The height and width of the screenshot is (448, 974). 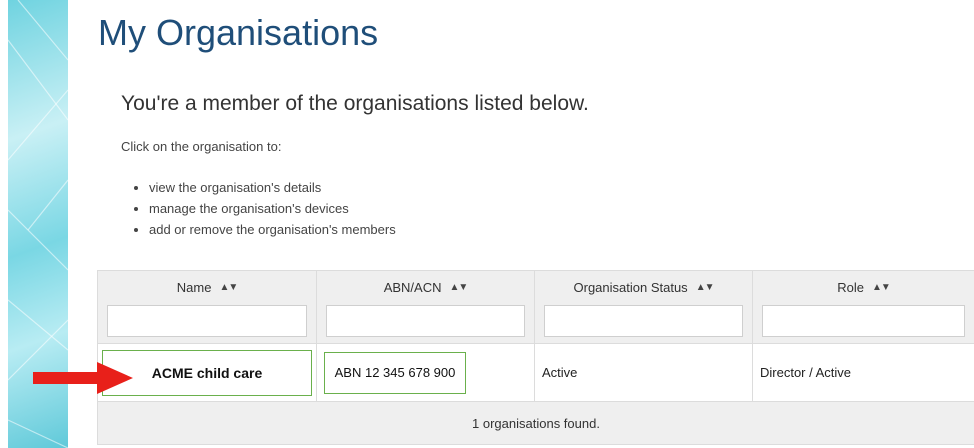 What do you see at coordinates (630, 287) in the screenshot?
I see `column-label: Organisation Status` at bounding box center [630, 287].